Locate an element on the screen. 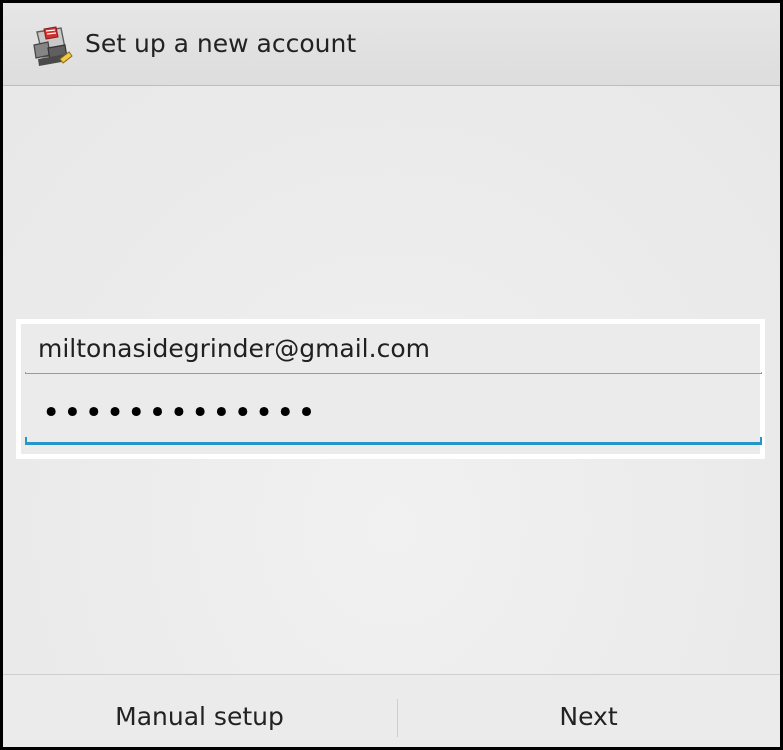  page-title: Set up a new account is located at coordinates (221, 43).